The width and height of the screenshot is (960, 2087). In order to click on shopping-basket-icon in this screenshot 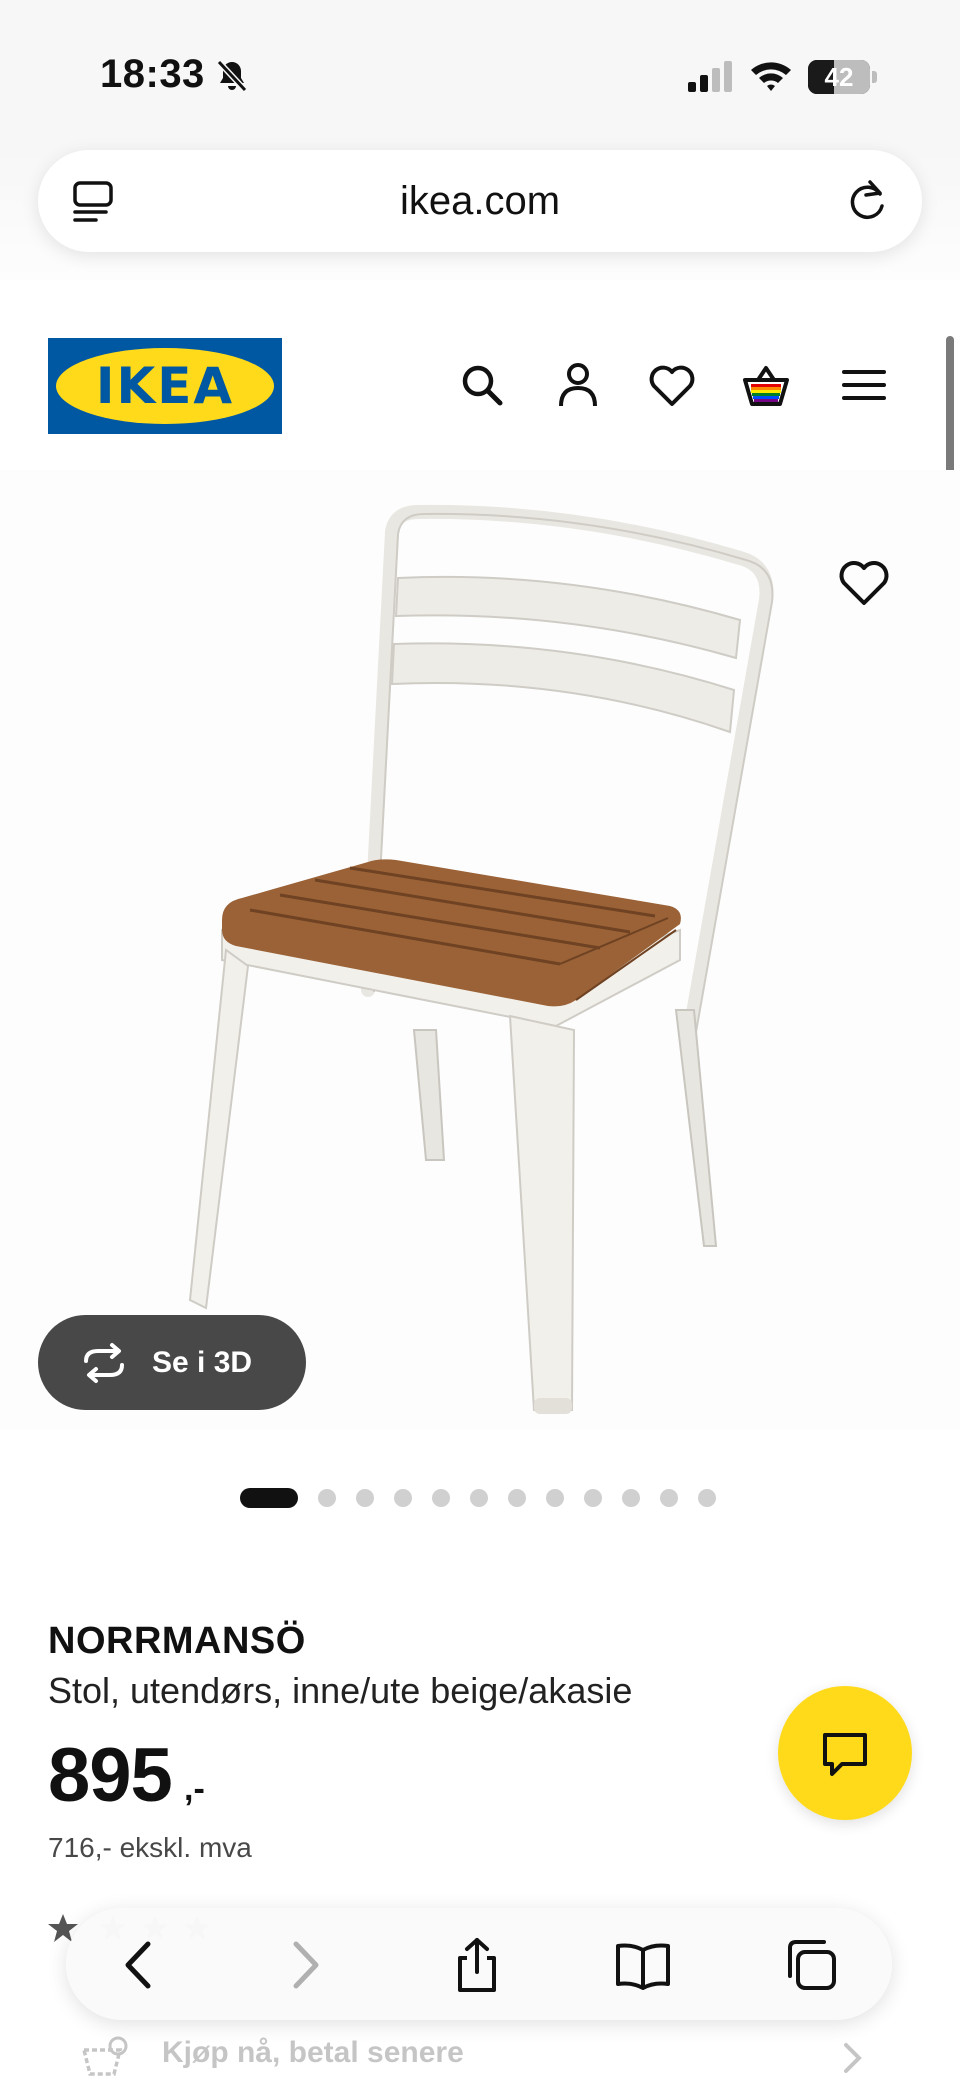, I will do `click(766, 385)`.